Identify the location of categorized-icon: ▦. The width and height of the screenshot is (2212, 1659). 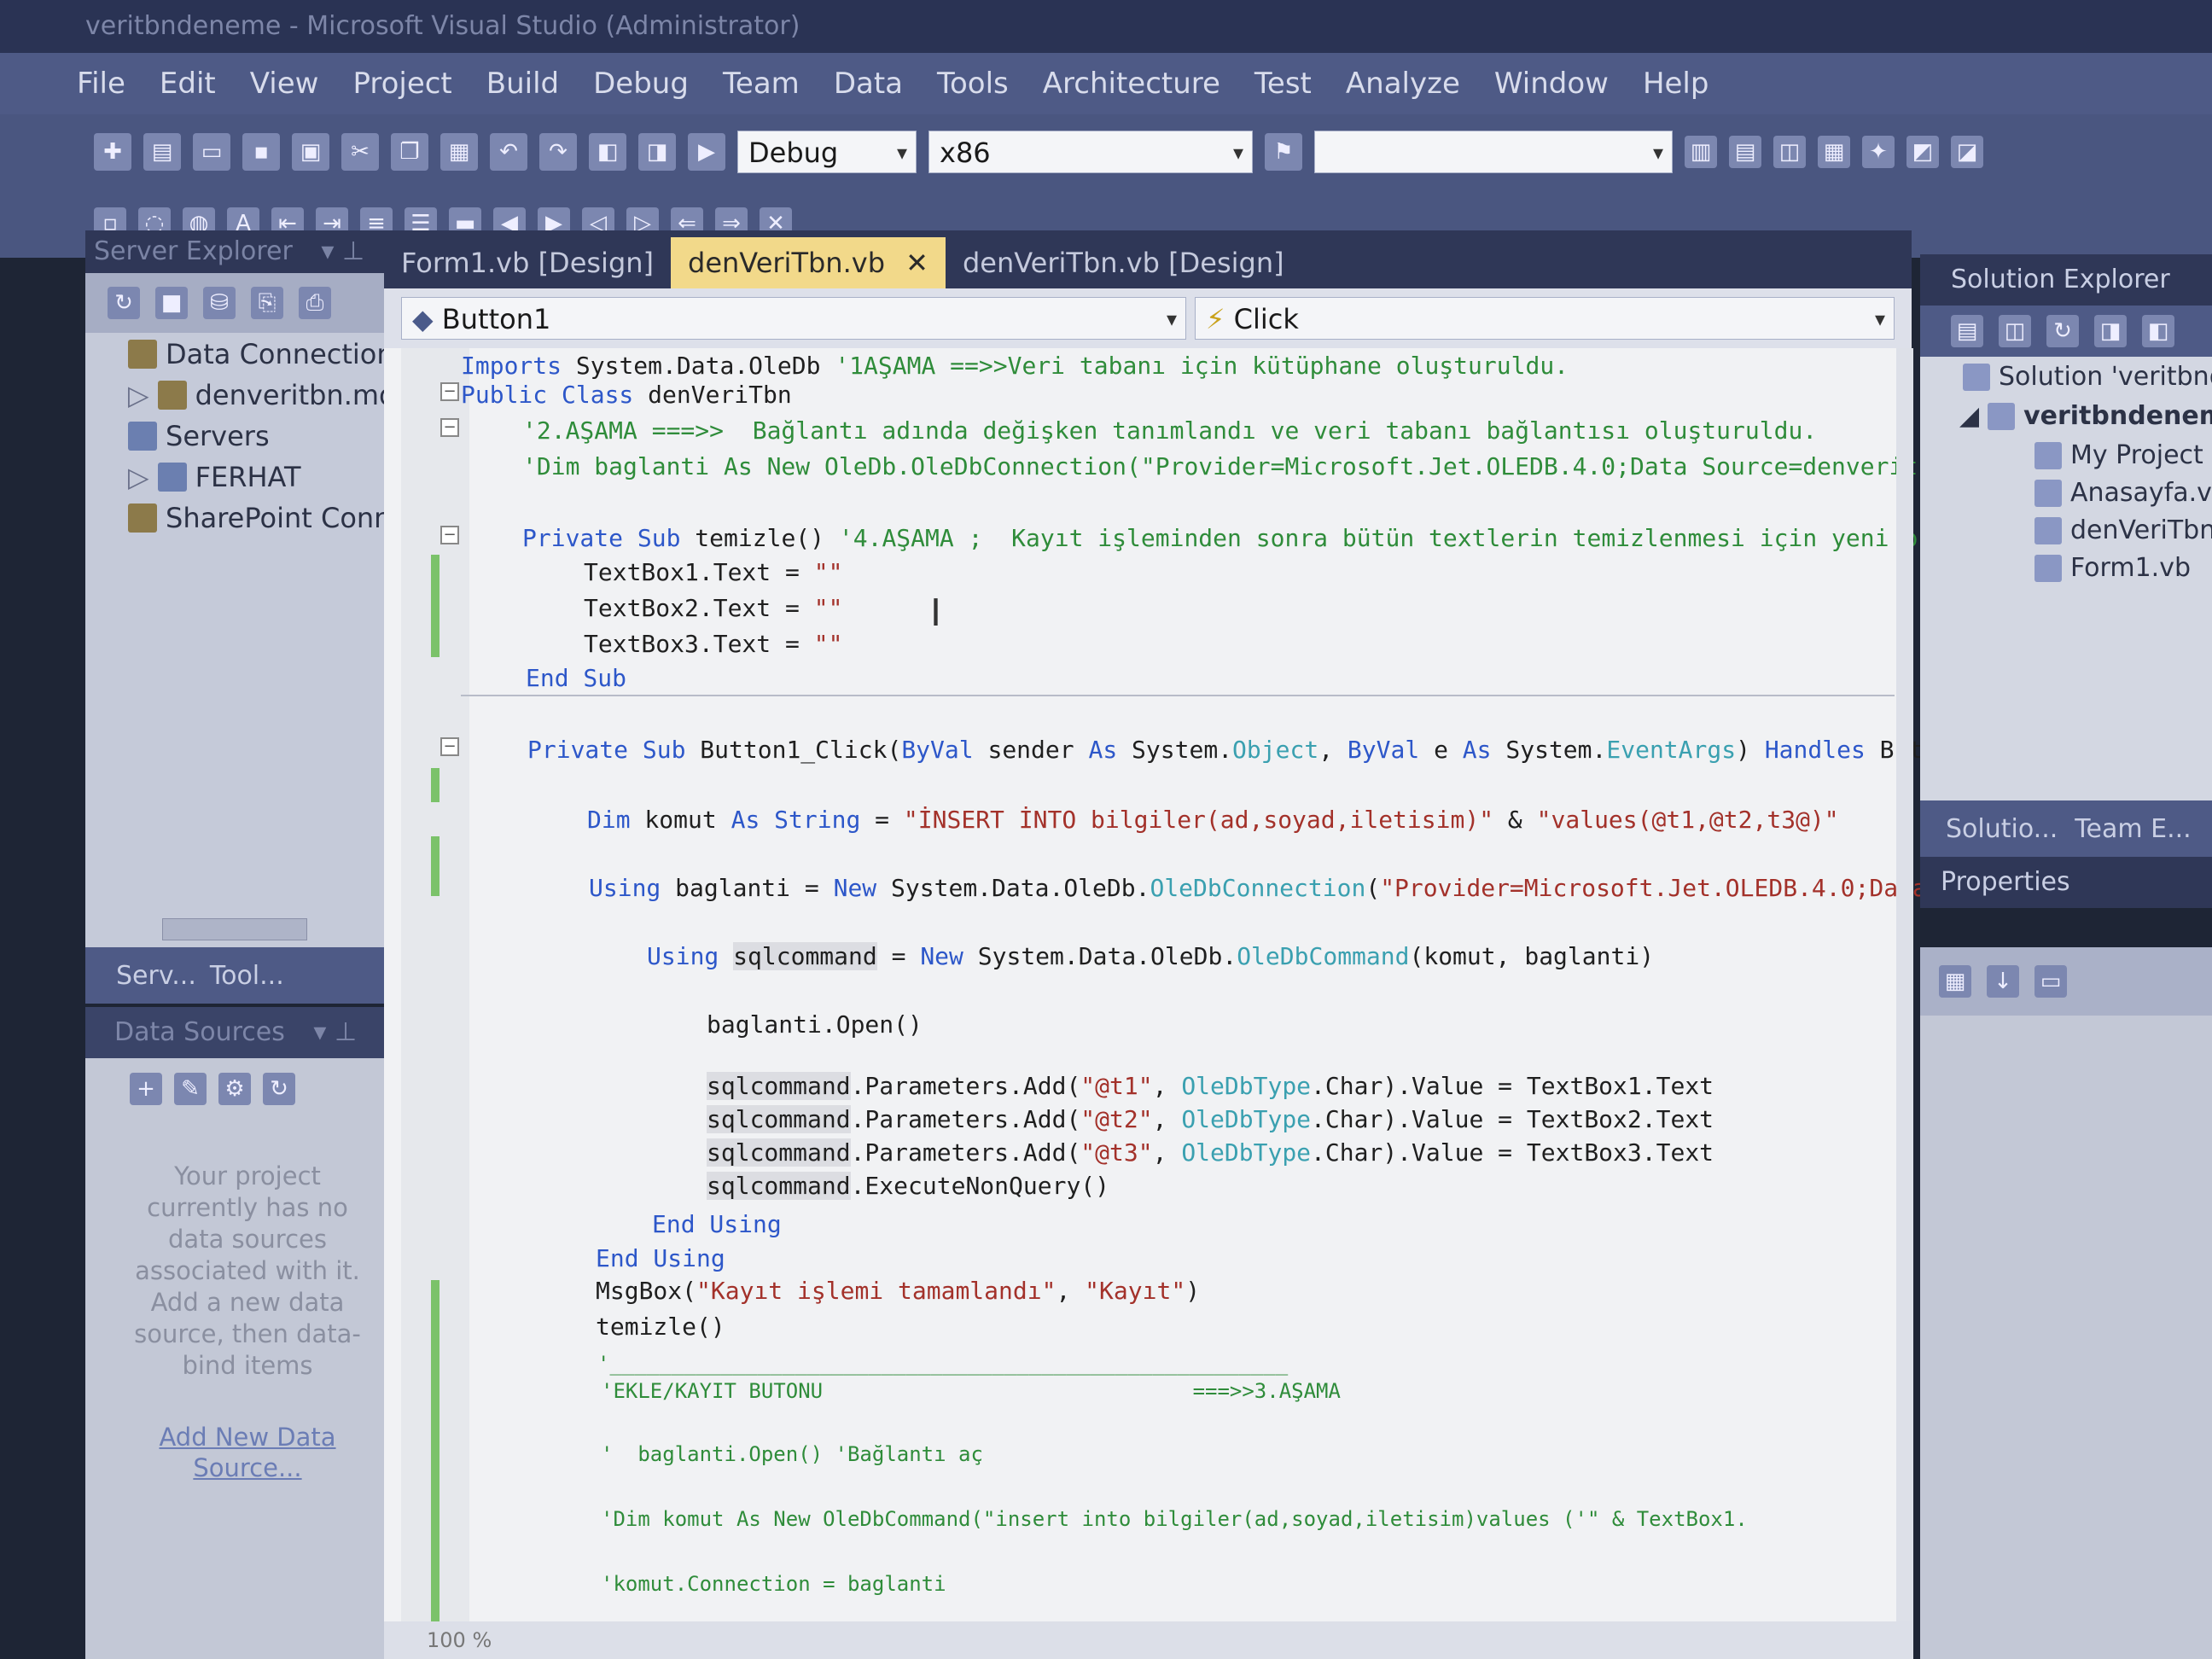
(1955, 981).